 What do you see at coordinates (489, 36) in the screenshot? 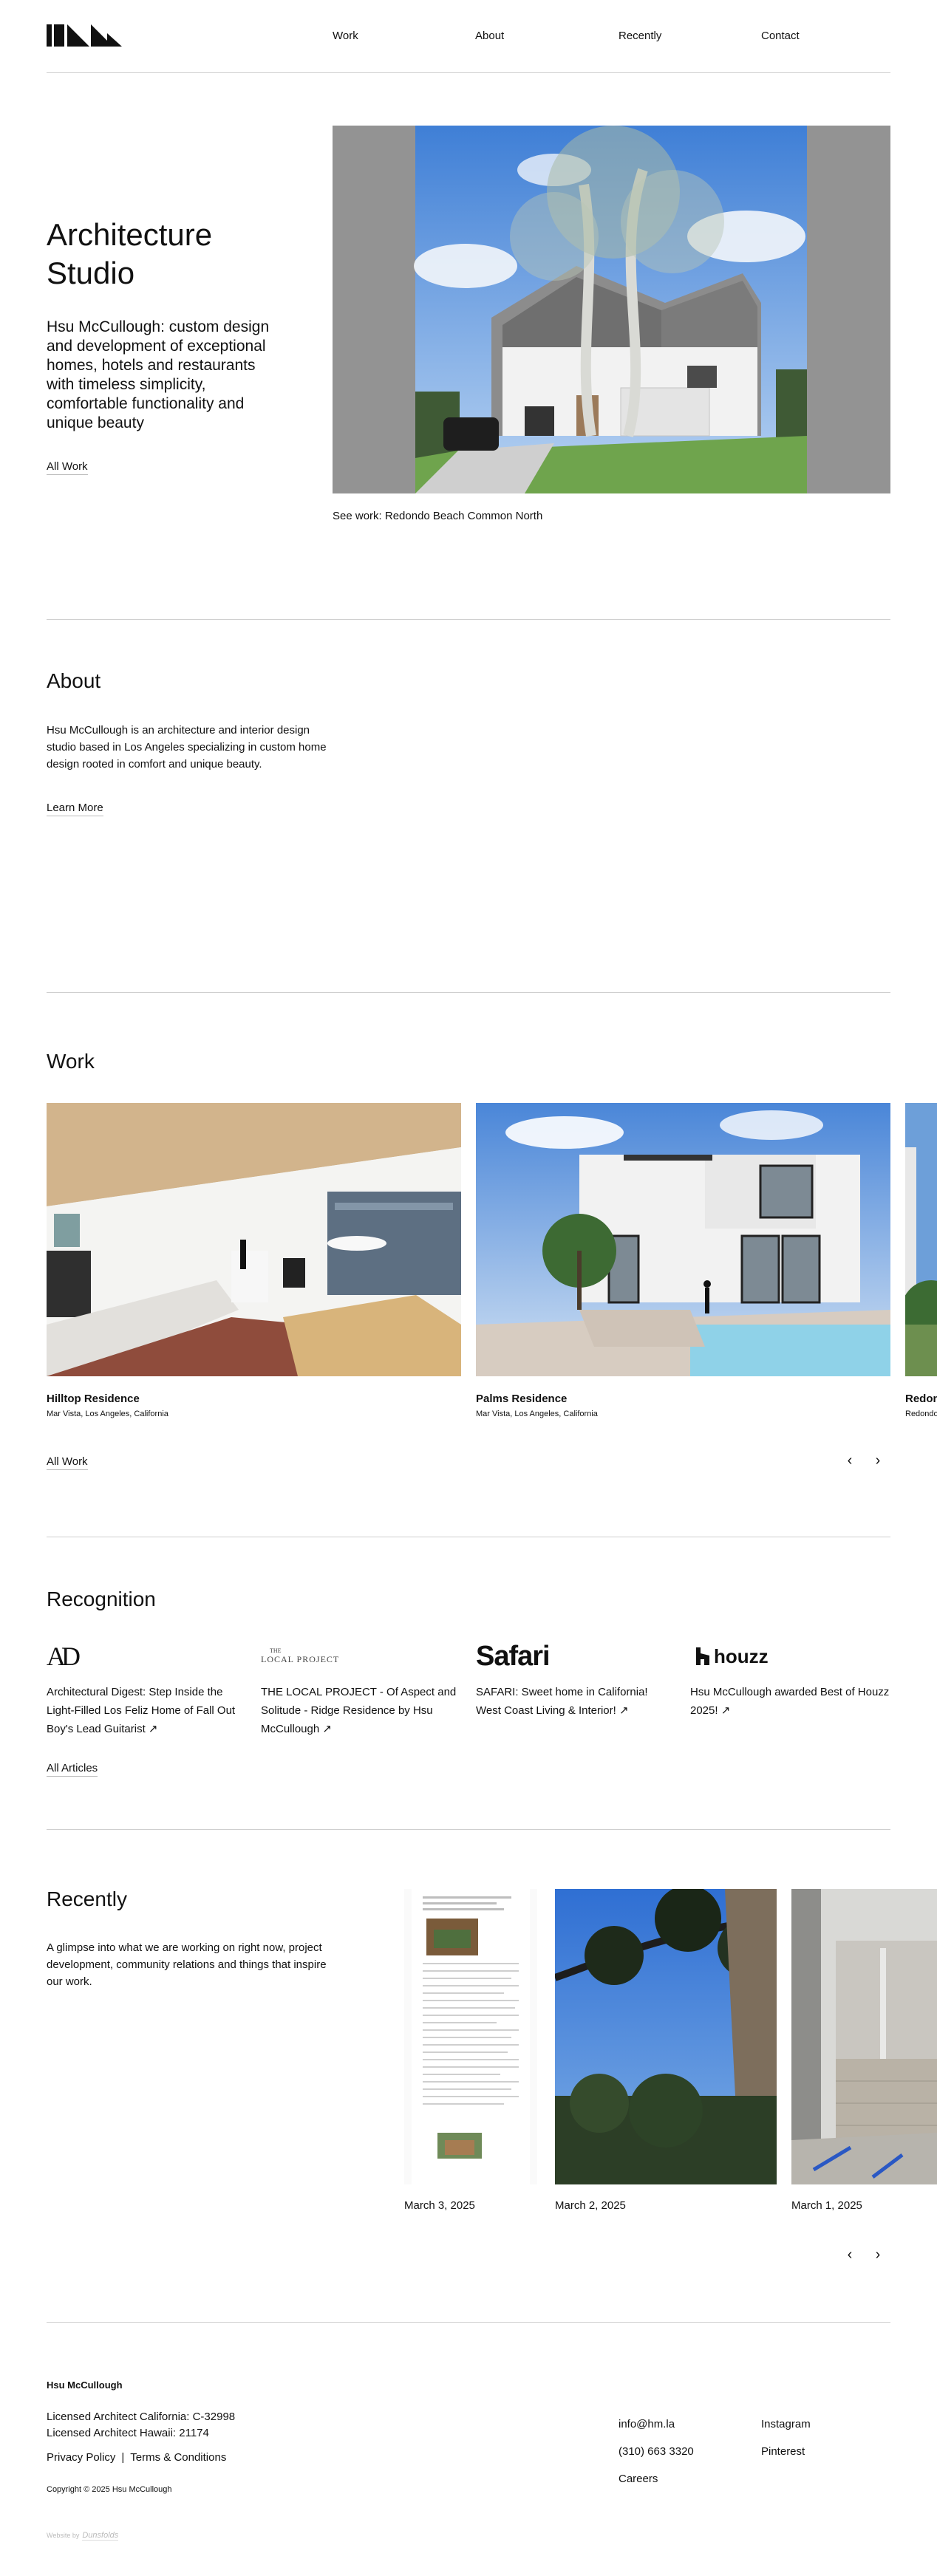
I see `nav-about: About` at bounding box center [489, 36].